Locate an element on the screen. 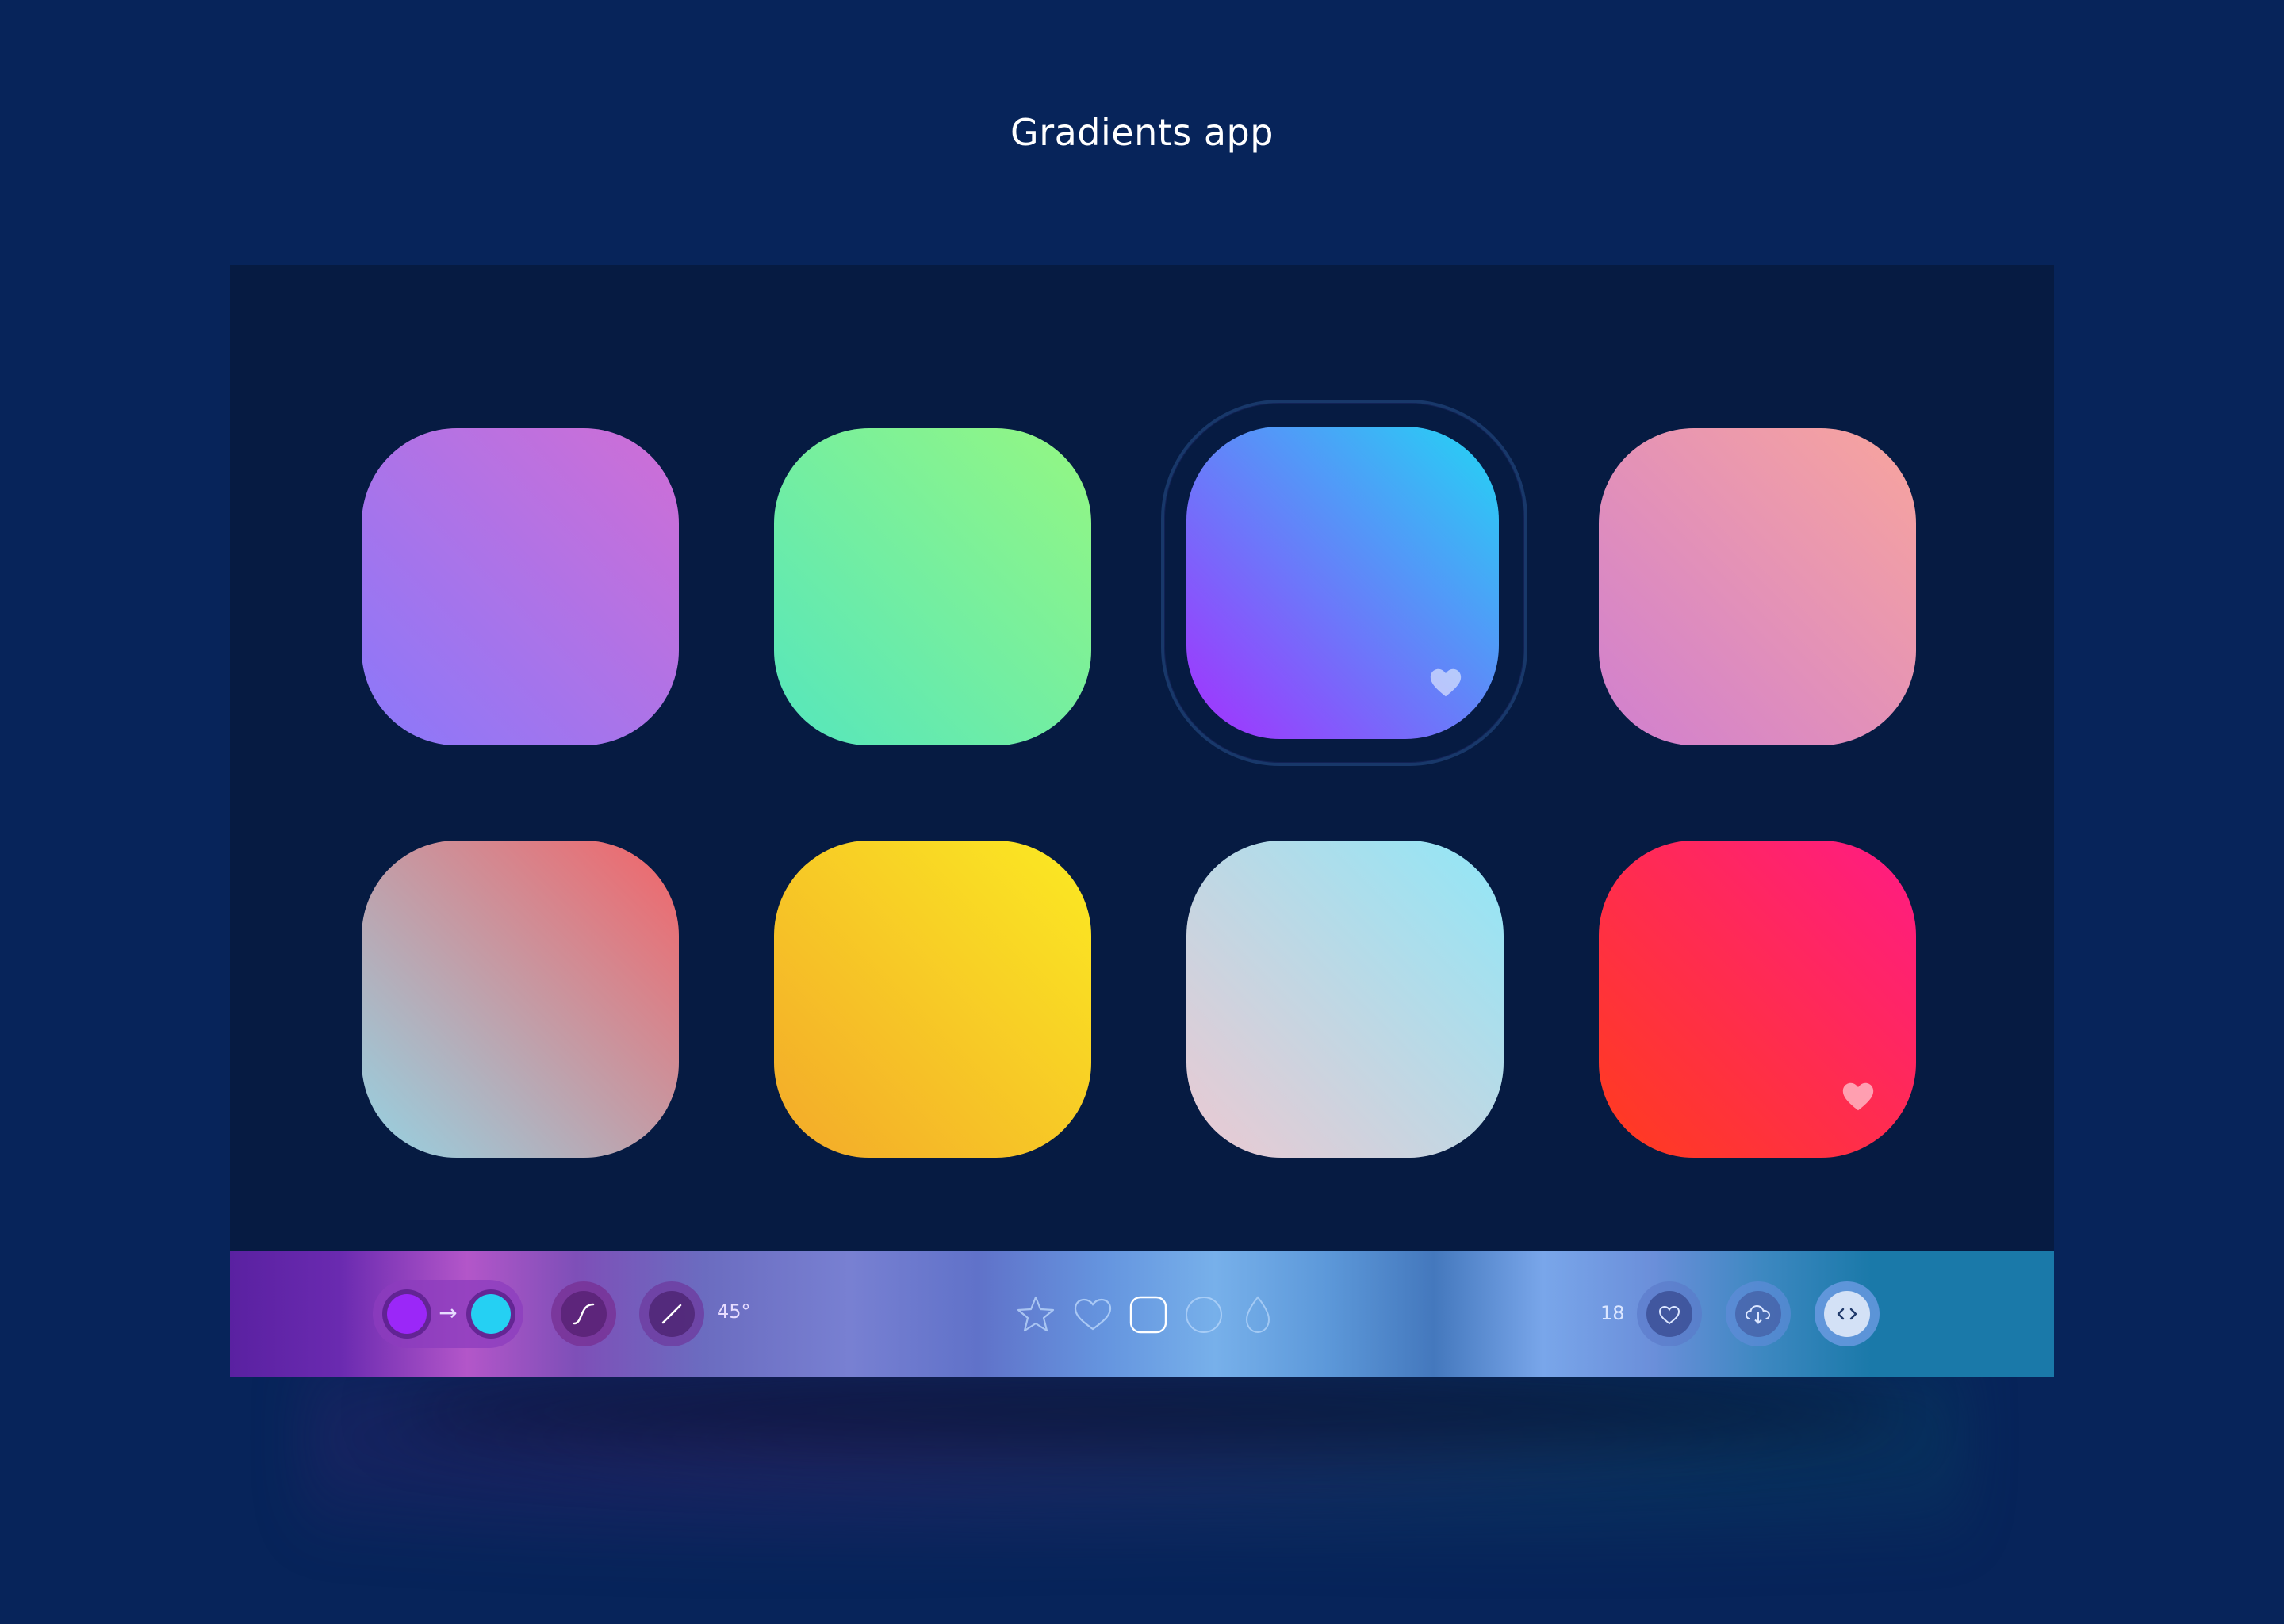  end-color-swatch is located at coordinates (491, 1314).